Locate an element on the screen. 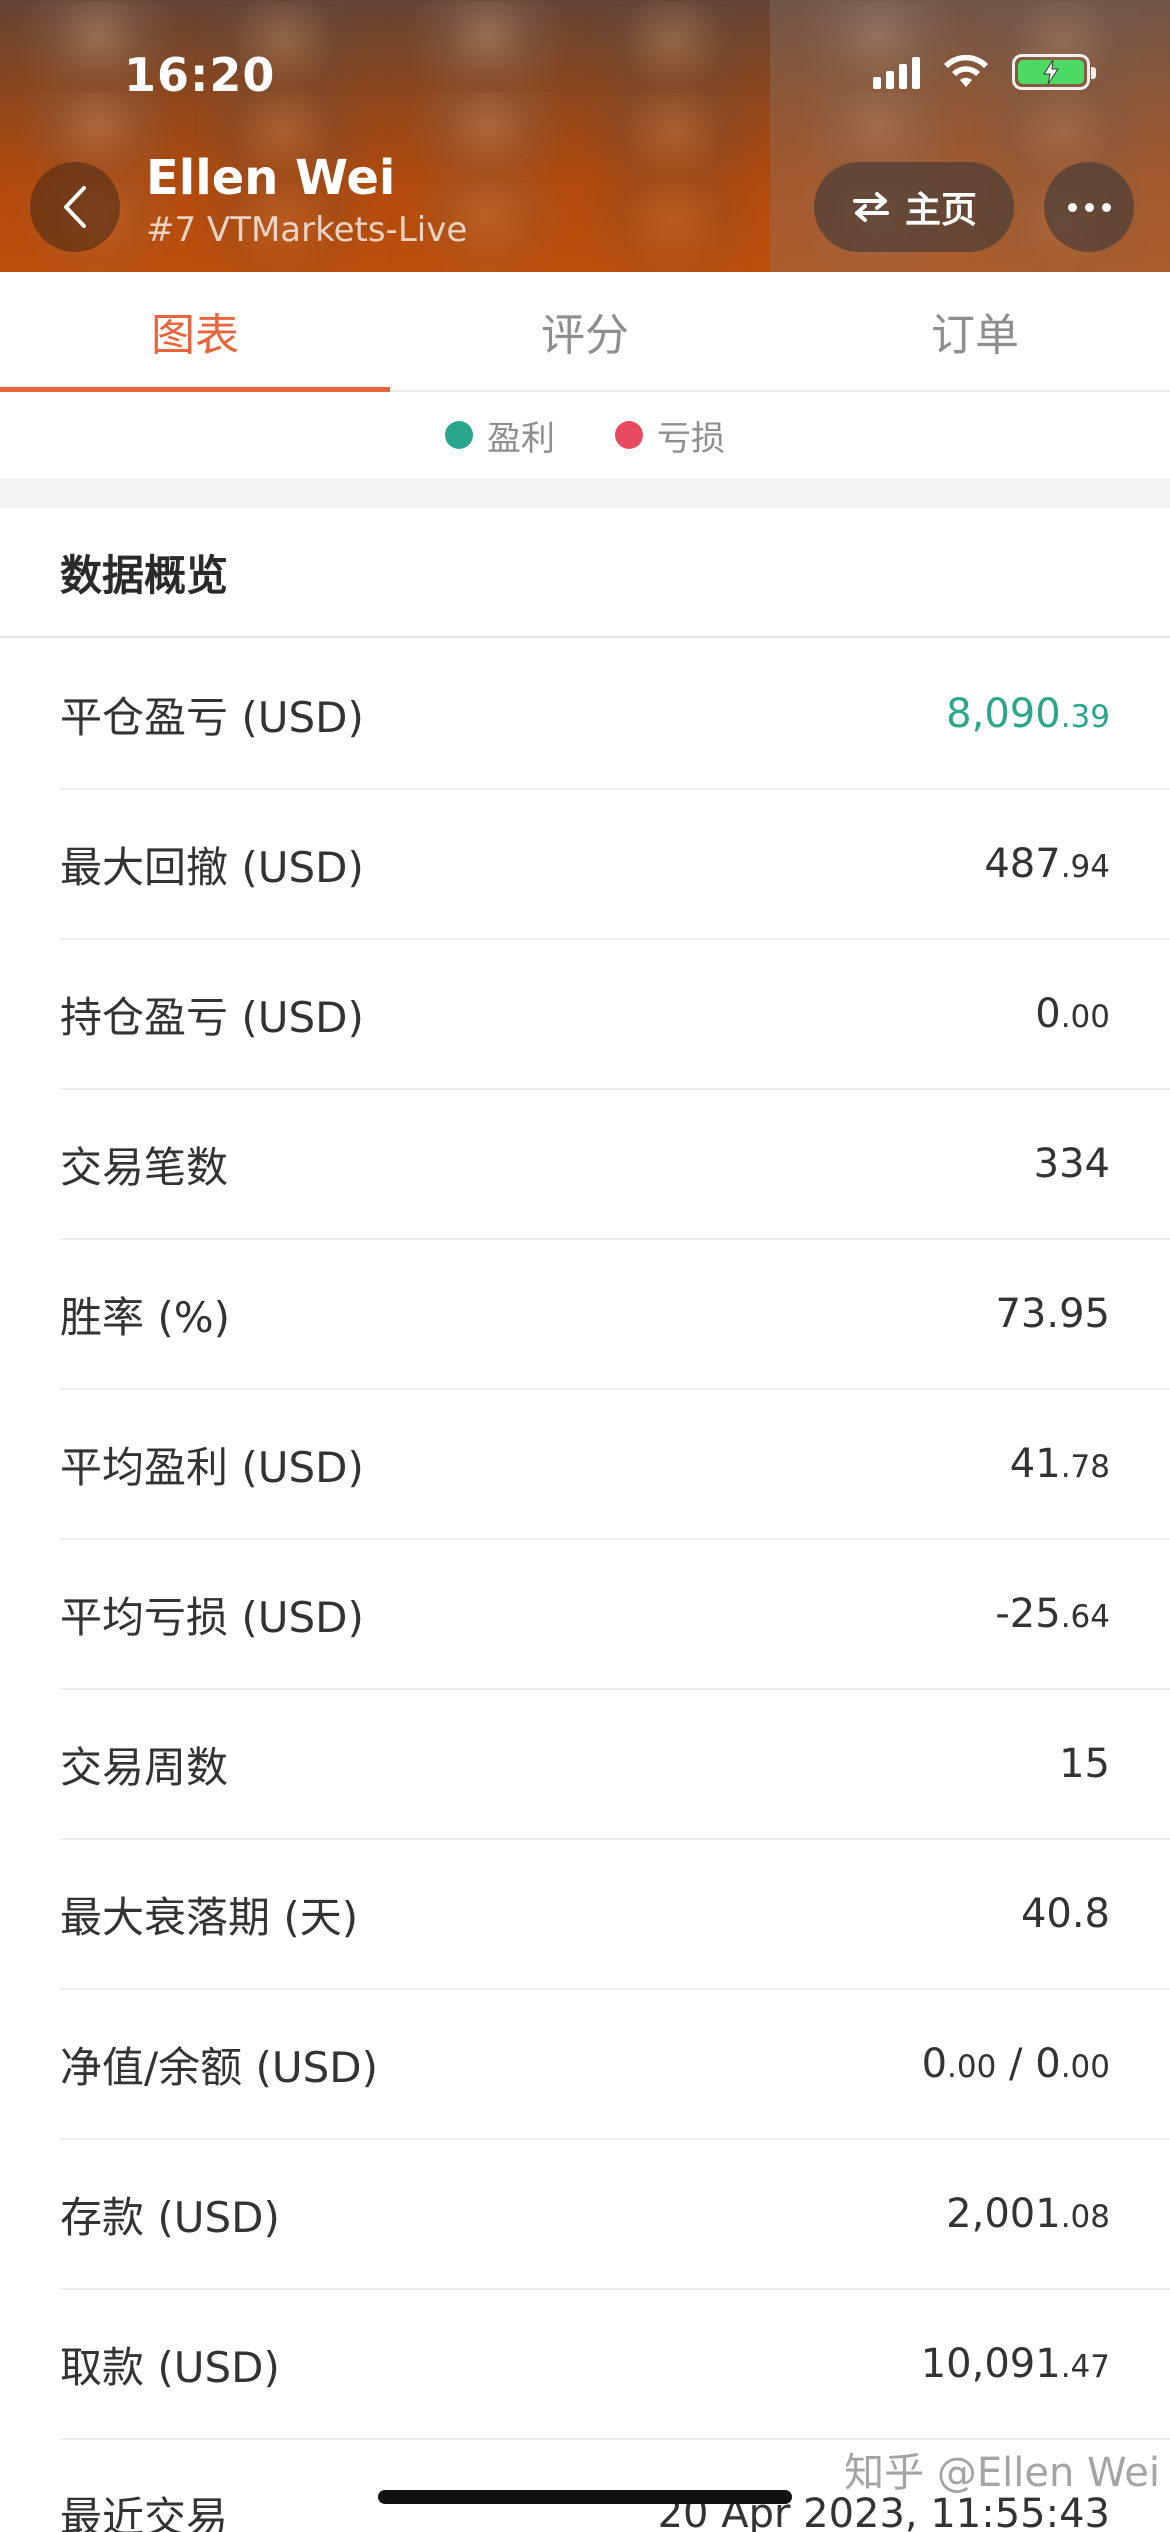 This screenshot has height=2532, width=1170. overview-row-value: 41.78 is located at coordinates (1060, 1464).